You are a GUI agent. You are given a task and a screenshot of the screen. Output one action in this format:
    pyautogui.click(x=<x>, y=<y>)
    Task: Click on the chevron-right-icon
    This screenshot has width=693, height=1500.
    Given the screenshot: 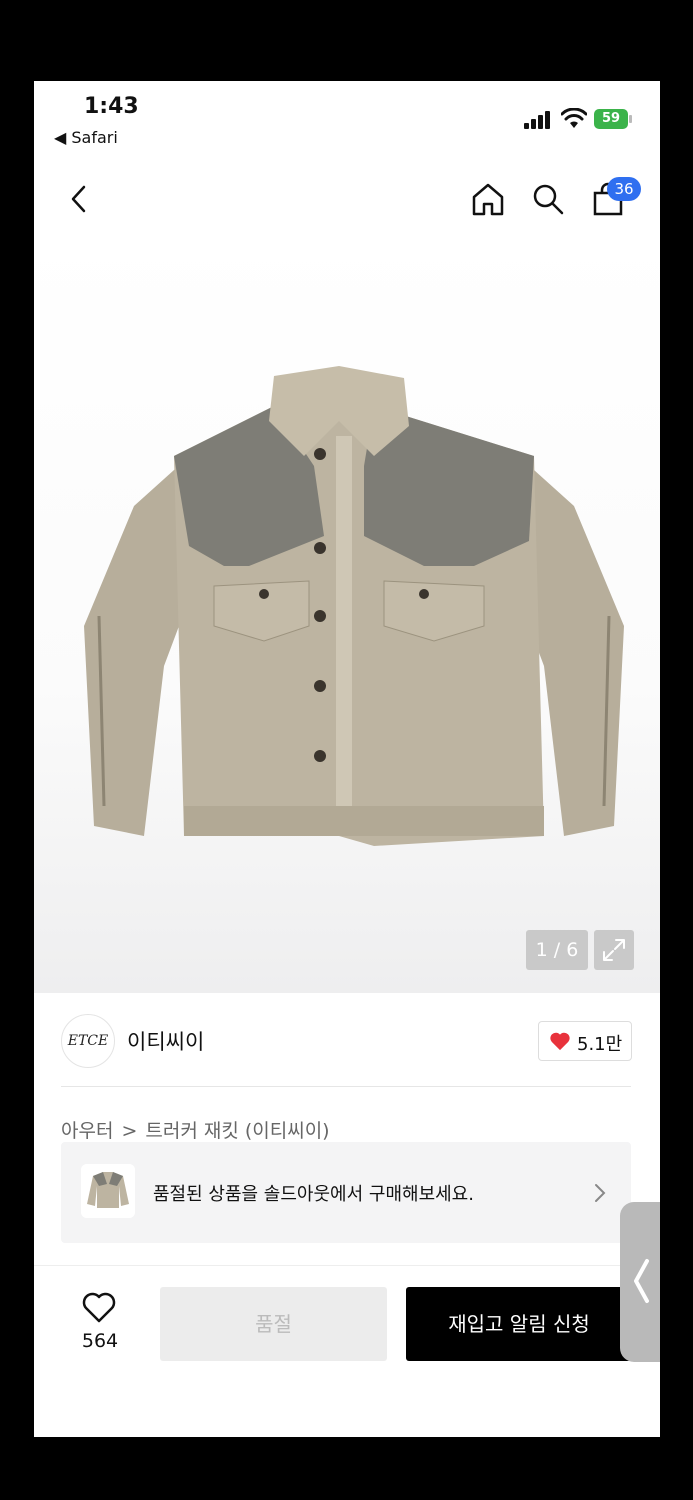 What is the action you would take?
    pyautogui.click(x=600, y=1193)
    